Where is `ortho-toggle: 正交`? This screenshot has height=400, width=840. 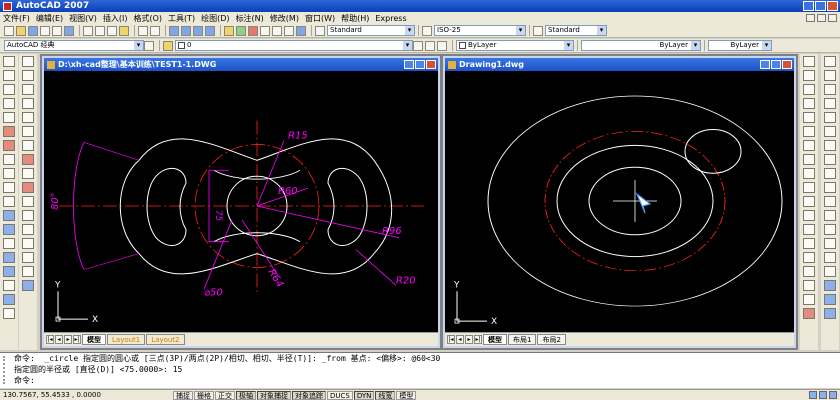 ortho-toggle: 正交 is located at coordinates (225, 395).